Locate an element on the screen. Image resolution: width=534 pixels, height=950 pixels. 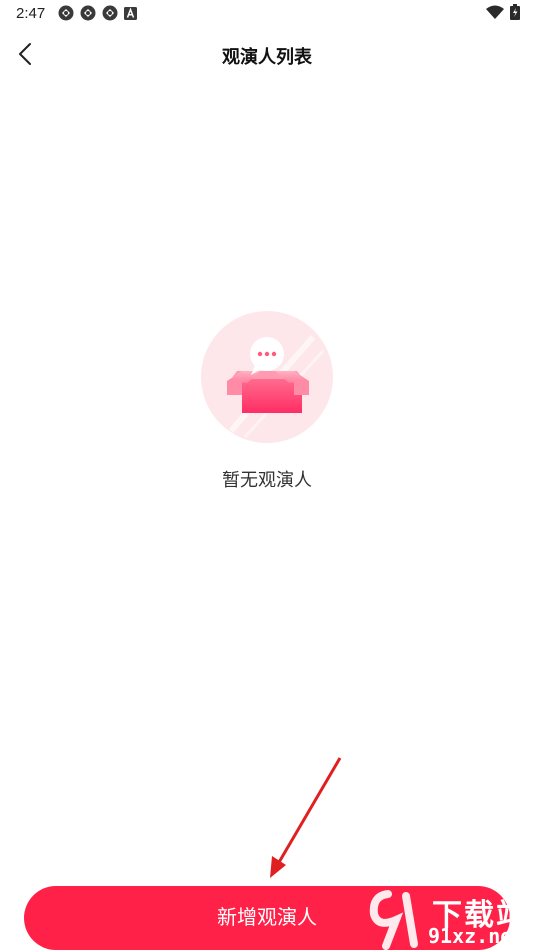
page-title: 观演人列表 is located at coordinates (267, 57).